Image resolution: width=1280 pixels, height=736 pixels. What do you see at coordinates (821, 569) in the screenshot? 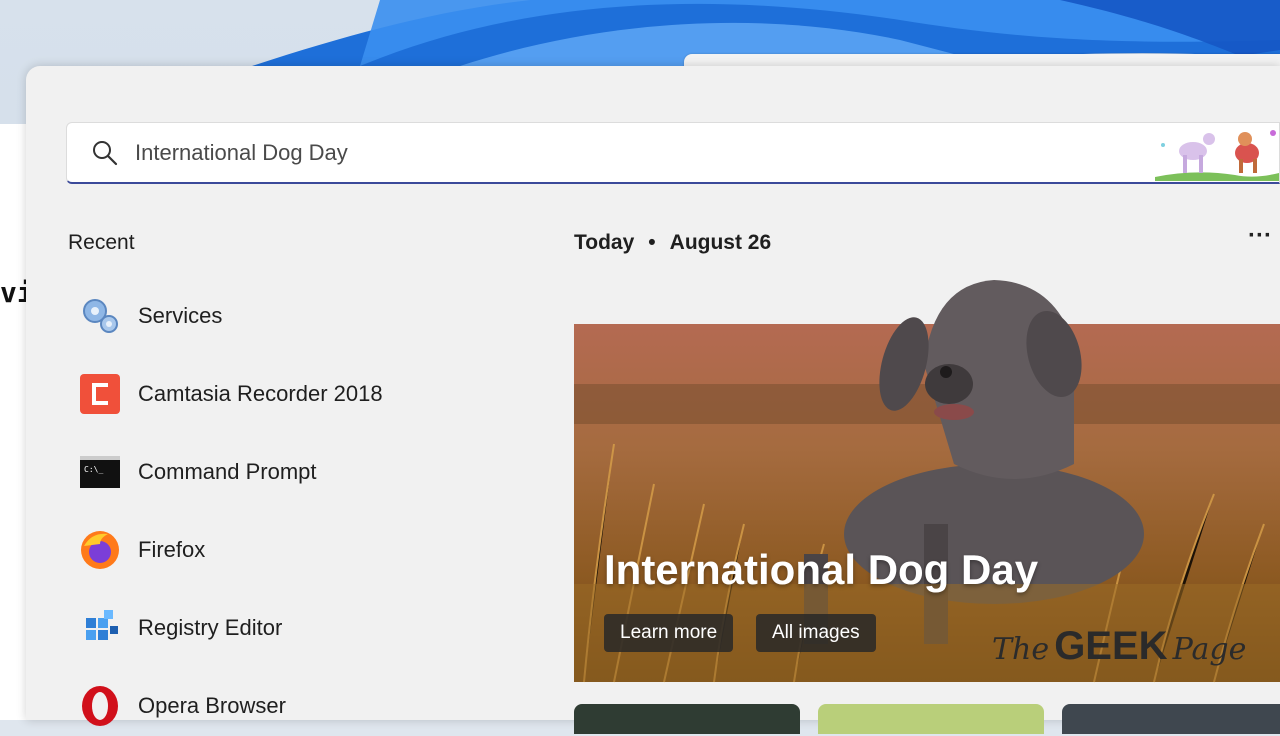
I see `hero-title: International Dog Day` at bounding box center [821, 569].